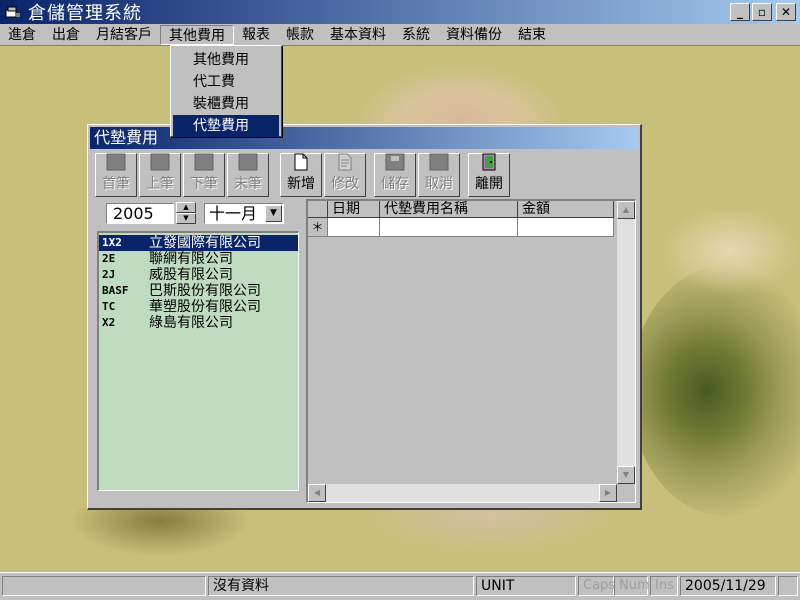 The image size is (800, 600). What do you see at coordinates (226, 104) in the screenshot?
I see `menu-item-container-loading-fee: 裝櫃費用` at bounding box center [226, 104].